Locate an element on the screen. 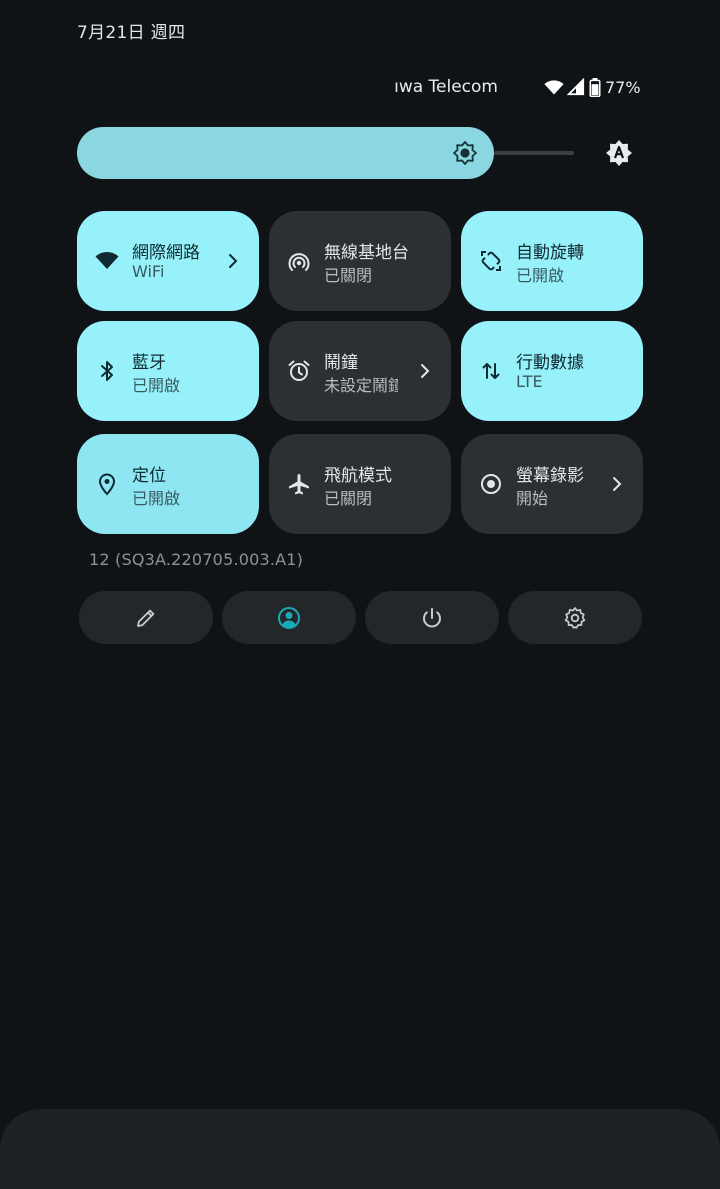 The image size is (720, 1189). tile-location: 定位 已開啟 is located at coordinates (168, 484).